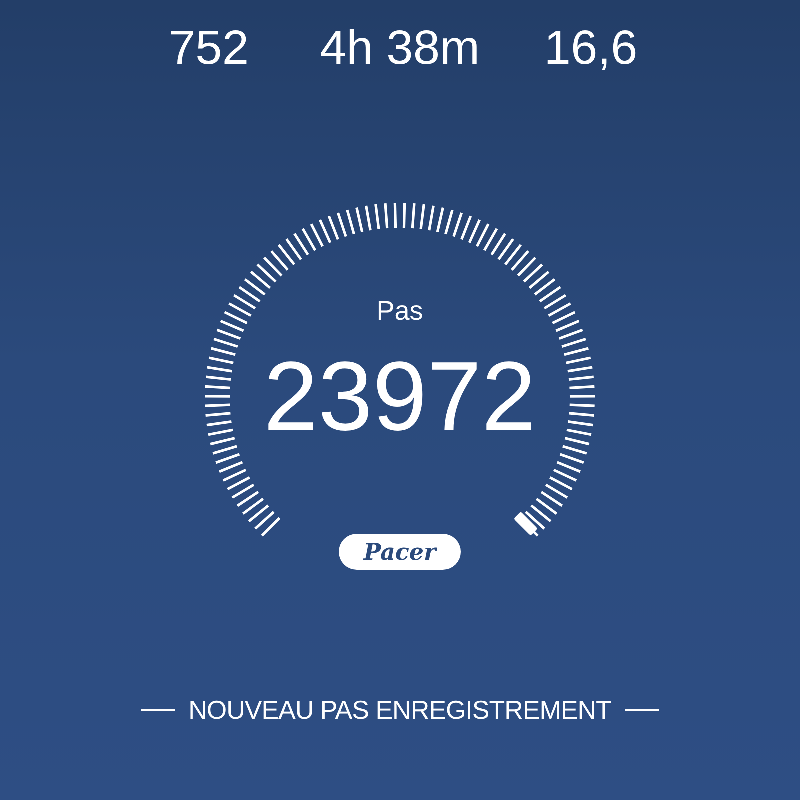  What do you see at coordinates (400, 311) in the screenshot?
I see `steps-label: Pas` at bounding box center [400, 311].